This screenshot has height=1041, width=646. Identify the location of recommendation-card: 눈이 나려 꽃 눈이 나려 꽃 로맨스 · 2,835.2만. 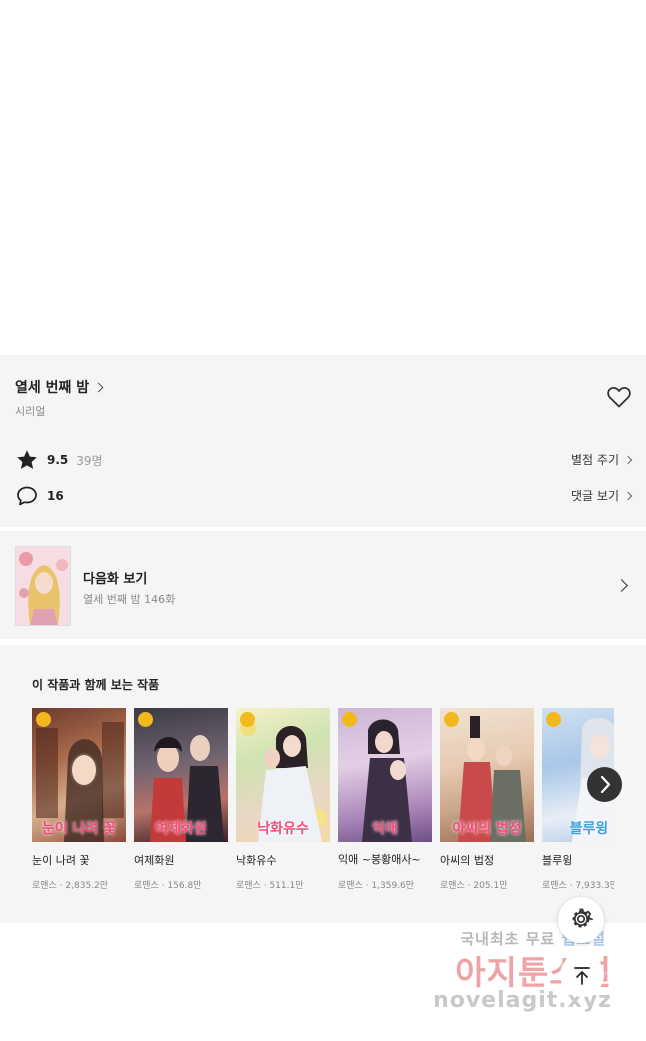
(79, 799).